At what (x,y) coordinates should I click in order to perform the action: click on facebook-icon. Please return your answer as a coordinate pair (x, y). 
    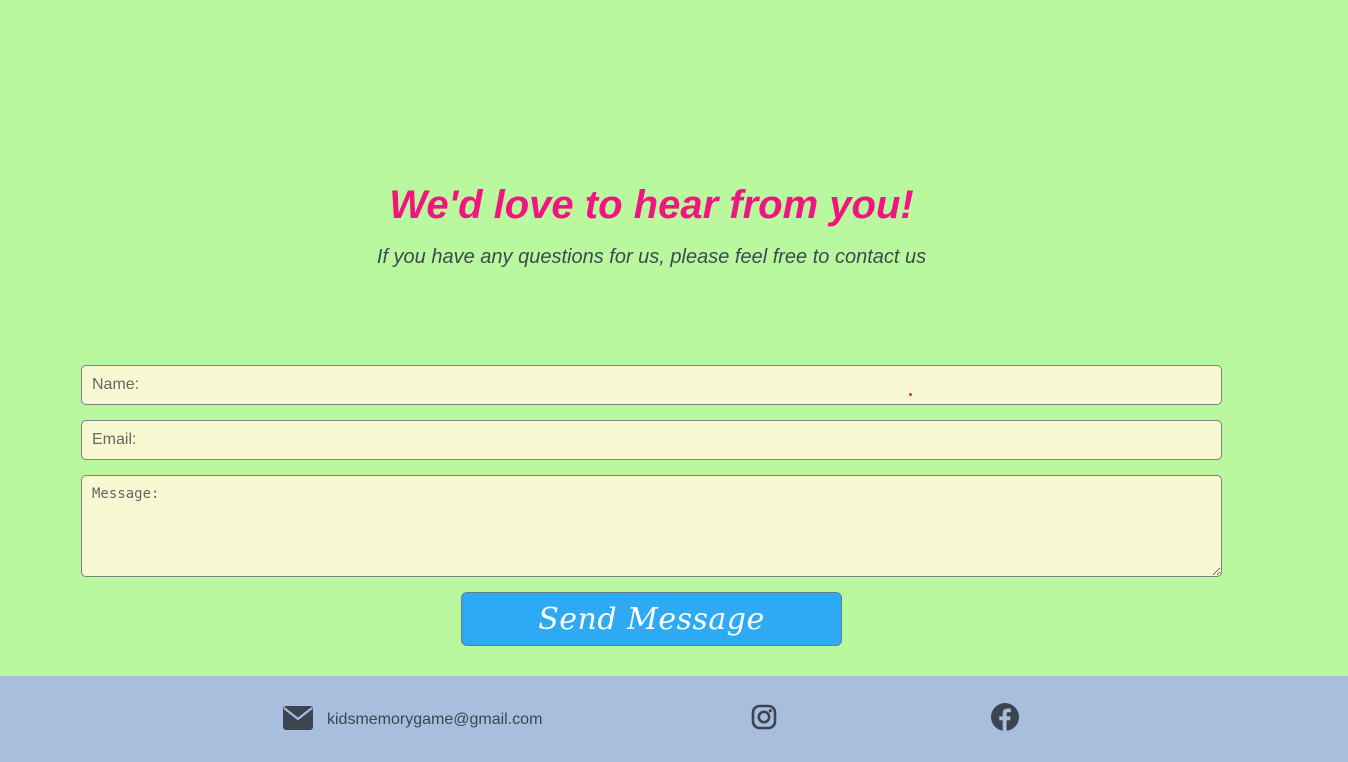
    Looking at the image, I should click on (1005, 719).